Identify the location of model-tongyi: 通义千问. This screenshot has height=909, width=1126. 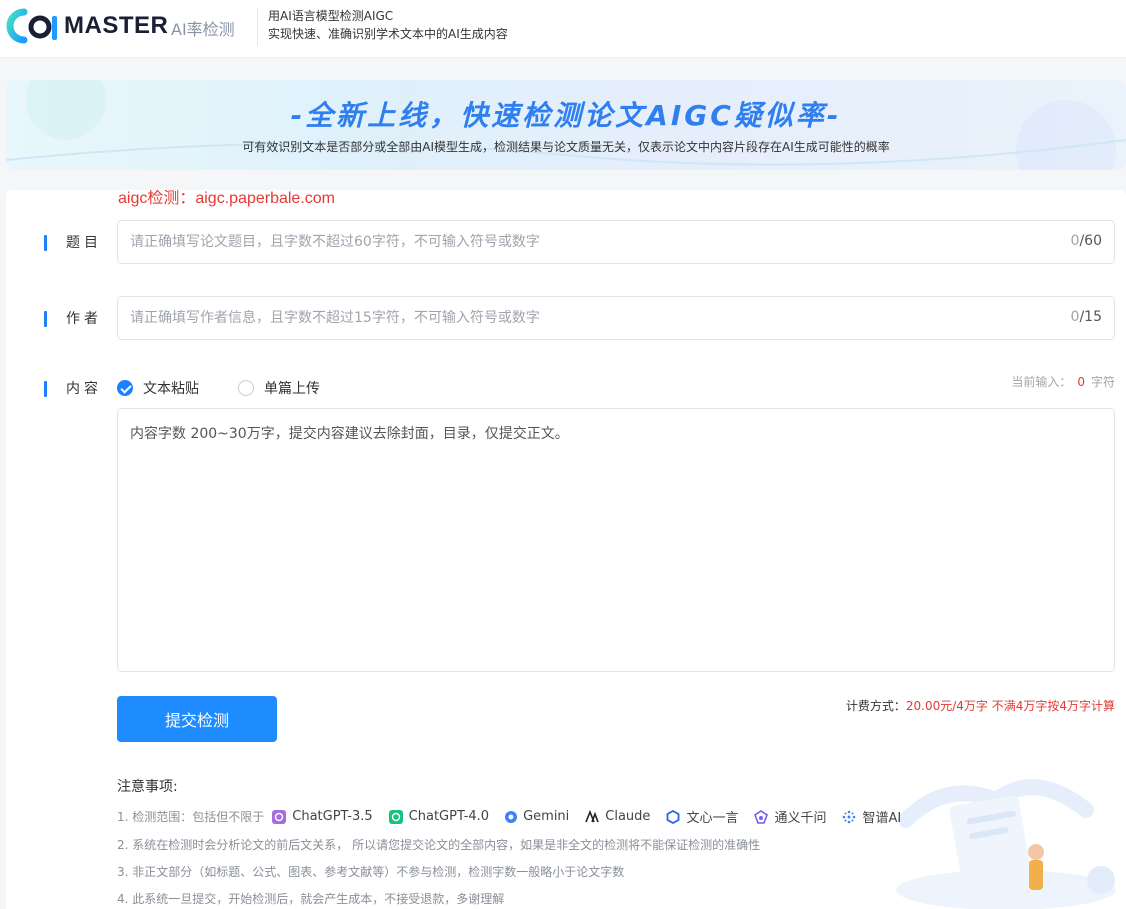
(790, 816).